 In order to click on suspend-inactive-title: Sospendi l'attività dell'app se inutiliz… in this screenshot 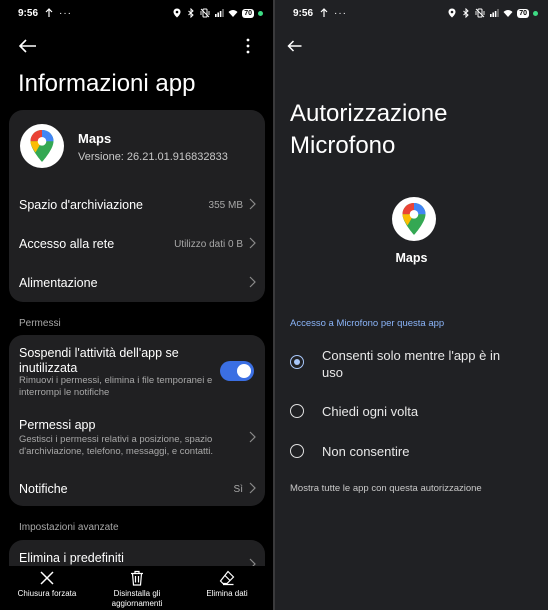, I will do `click(99, 360)`.